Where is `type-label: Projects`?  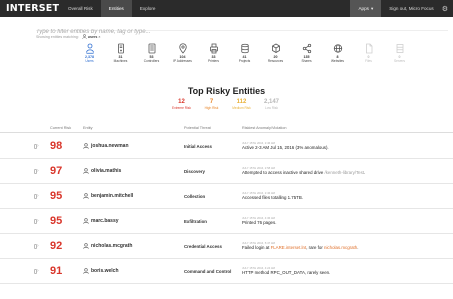 type-label: Projects is located at coordinates (244, 61).